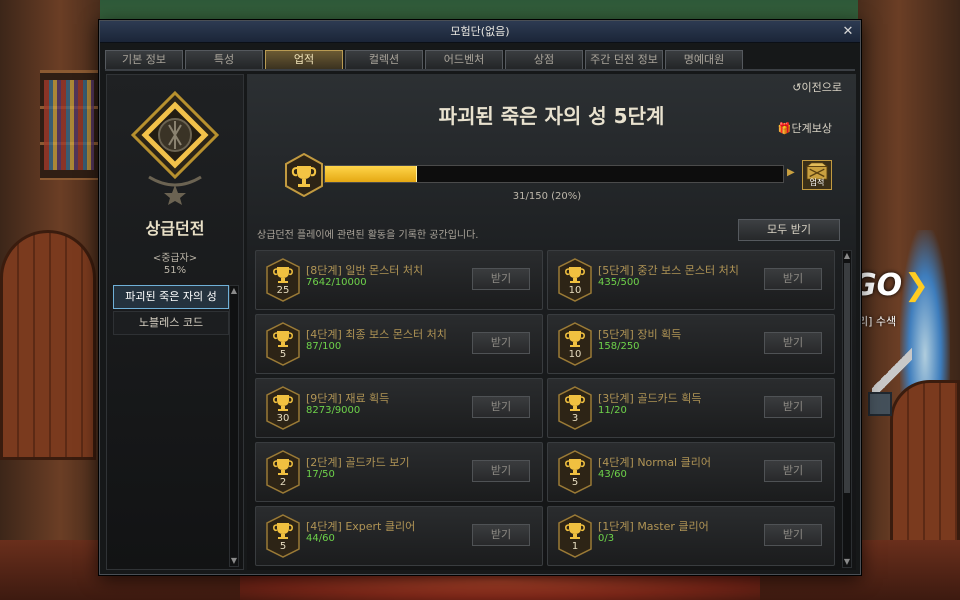 The width and height of the screenshot is (960, 600). I want to click on claim-all-button: 모두 받기, so click(789, 230).